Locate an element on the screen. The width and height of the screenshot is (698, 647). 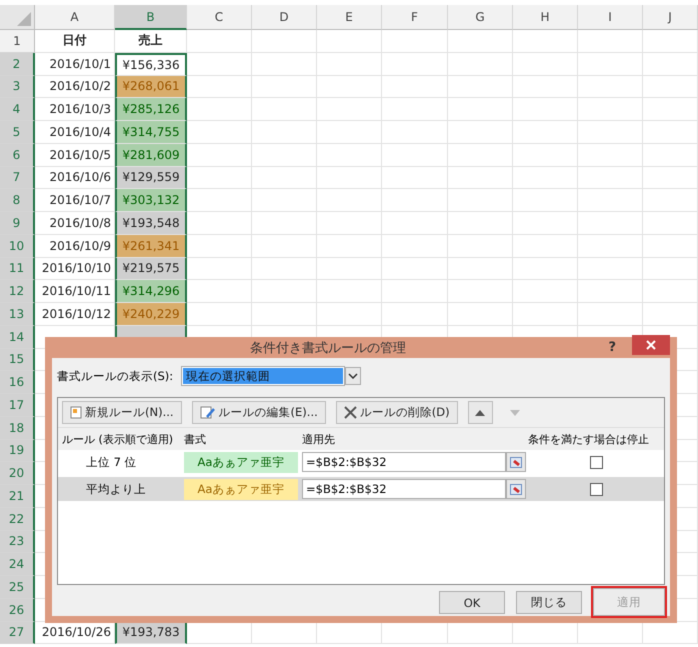
chevron-down-icon is located at coordinates (353, 376).